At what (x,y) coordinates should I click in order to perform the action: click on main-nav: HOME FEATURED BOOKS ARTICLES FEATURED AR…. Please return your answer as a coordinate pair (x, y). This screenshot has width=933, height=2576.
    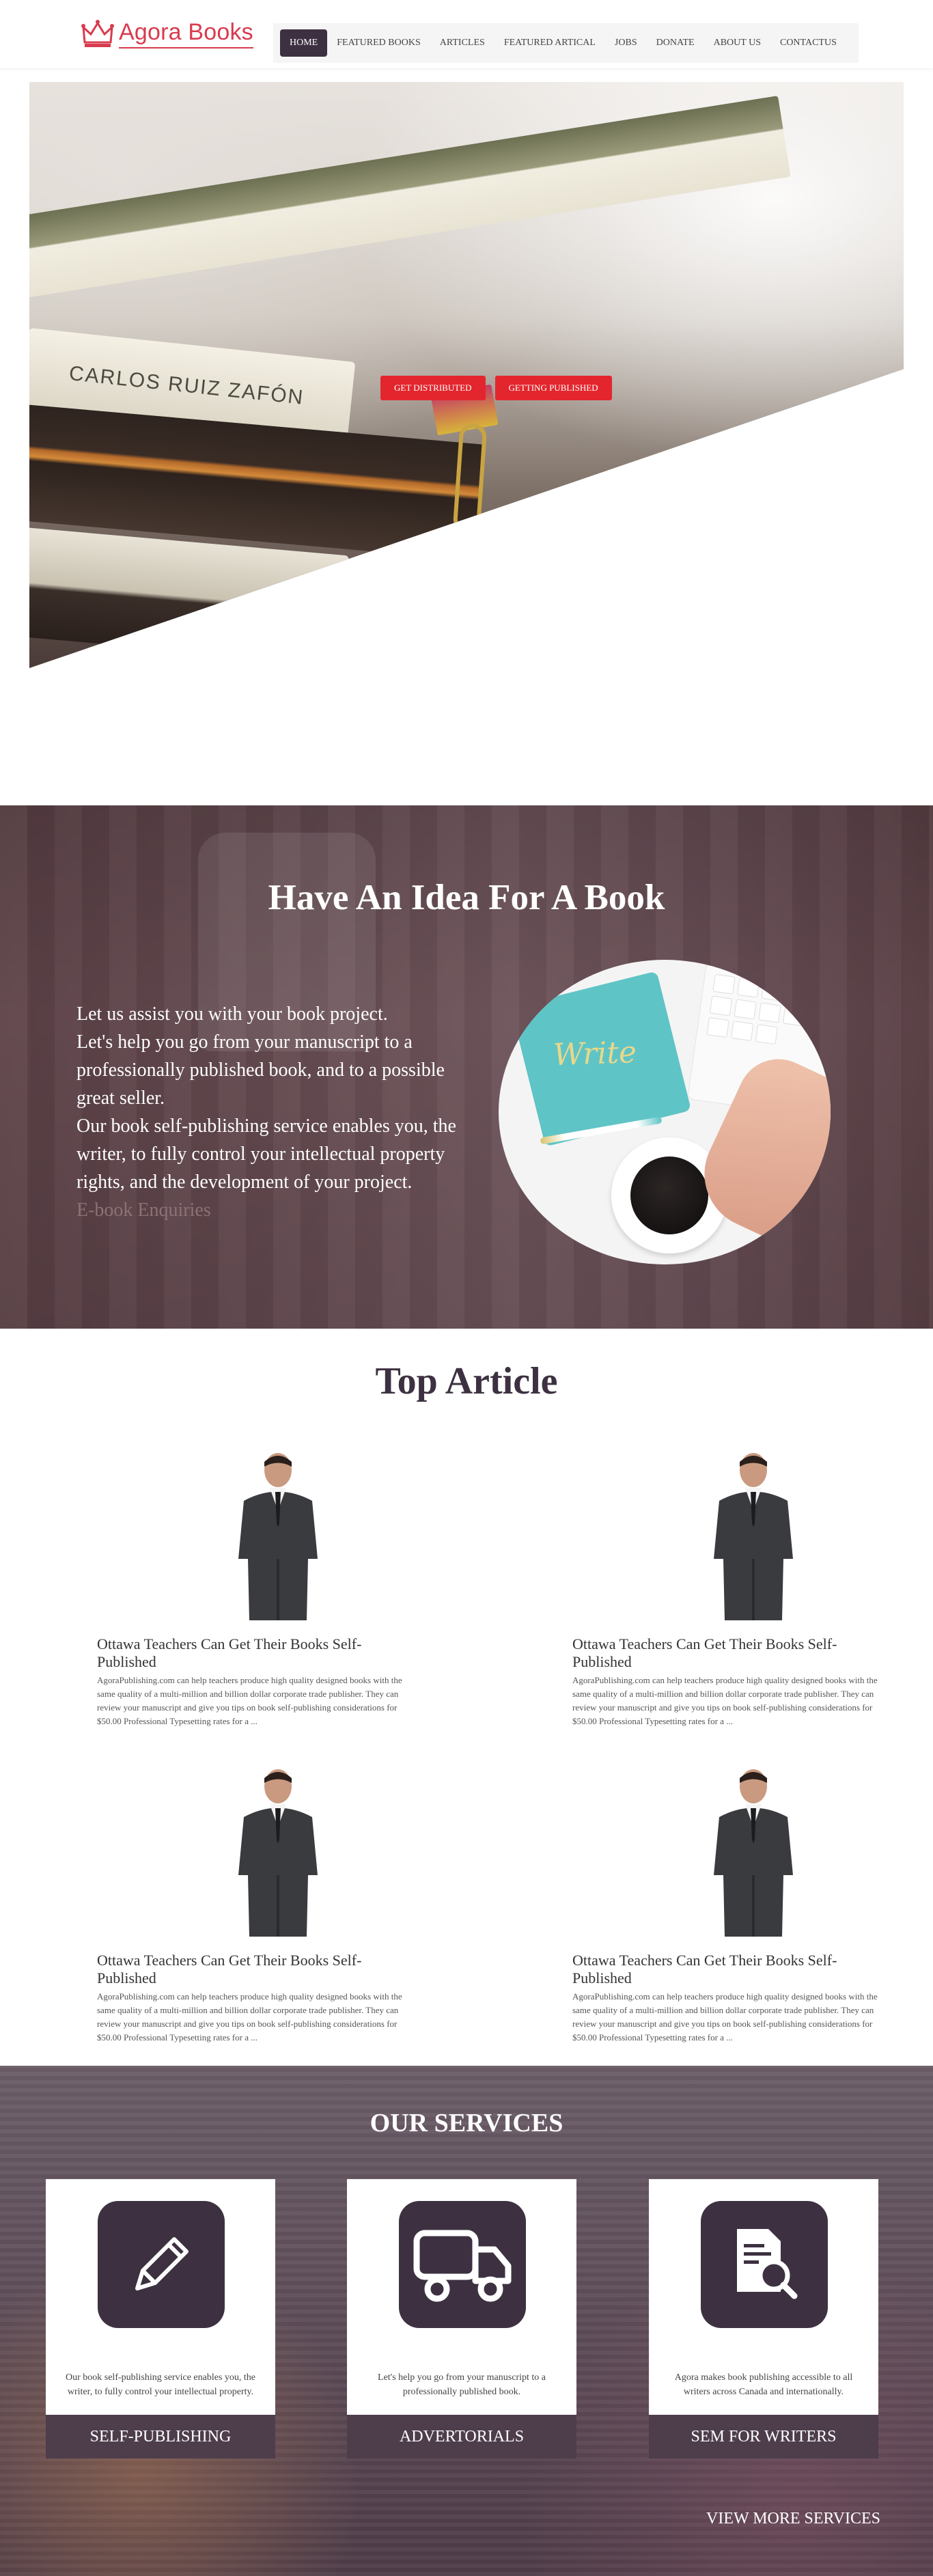
    Looking at the image, I should click on (566, 43).